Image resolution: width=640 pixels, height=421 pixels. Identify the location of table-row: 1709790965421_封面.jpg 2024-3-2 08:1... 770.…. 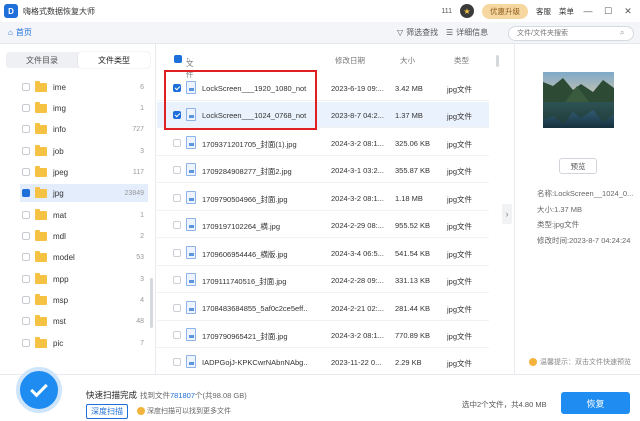
(323, 335).